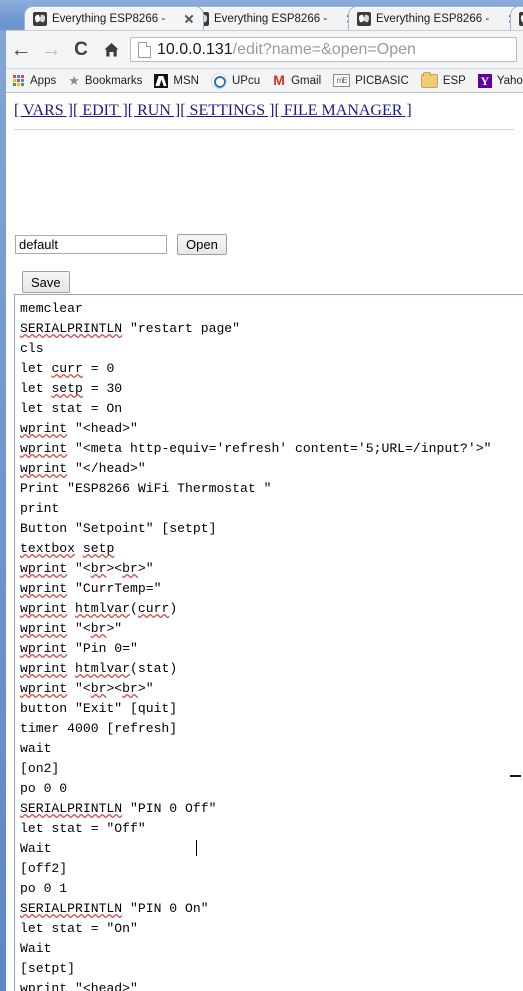  Describe the element at coordinates (44, 888) in the screenshot. I see `code-line: po 0 1` at that location.